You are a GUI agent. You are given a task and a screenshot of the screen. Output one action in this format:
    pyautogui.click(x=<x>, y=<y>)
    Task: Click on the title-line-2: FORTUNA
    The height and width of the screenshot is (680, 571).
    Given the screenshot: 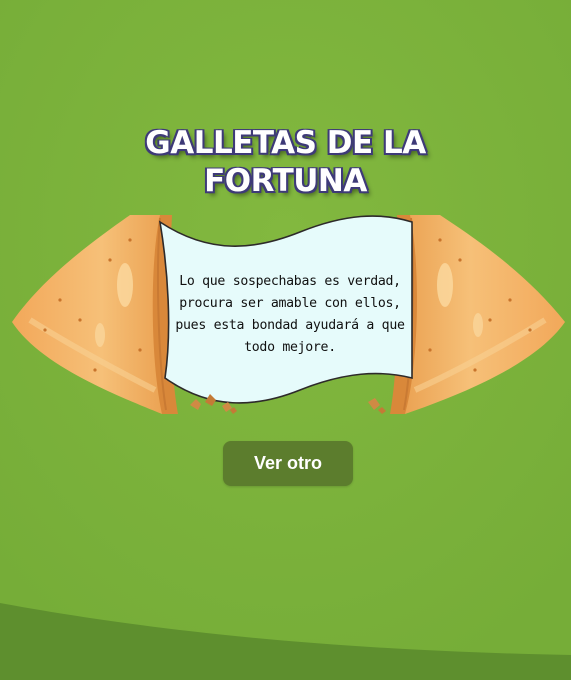 What is the action you would take?
    pyautogui.click(x=285, y=181)
    